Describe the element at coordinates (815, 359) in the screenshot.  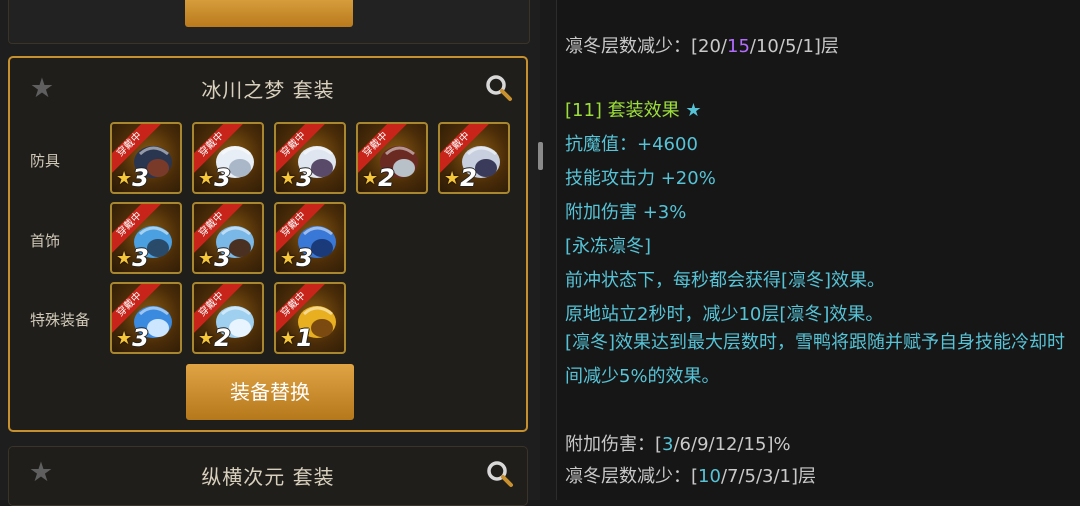
I see `skill-desc-3: [凛冬]效果达到最大层数时，雪鸭将跟随并赋予自身技能冷却时间减少5%的效果。` at that location.